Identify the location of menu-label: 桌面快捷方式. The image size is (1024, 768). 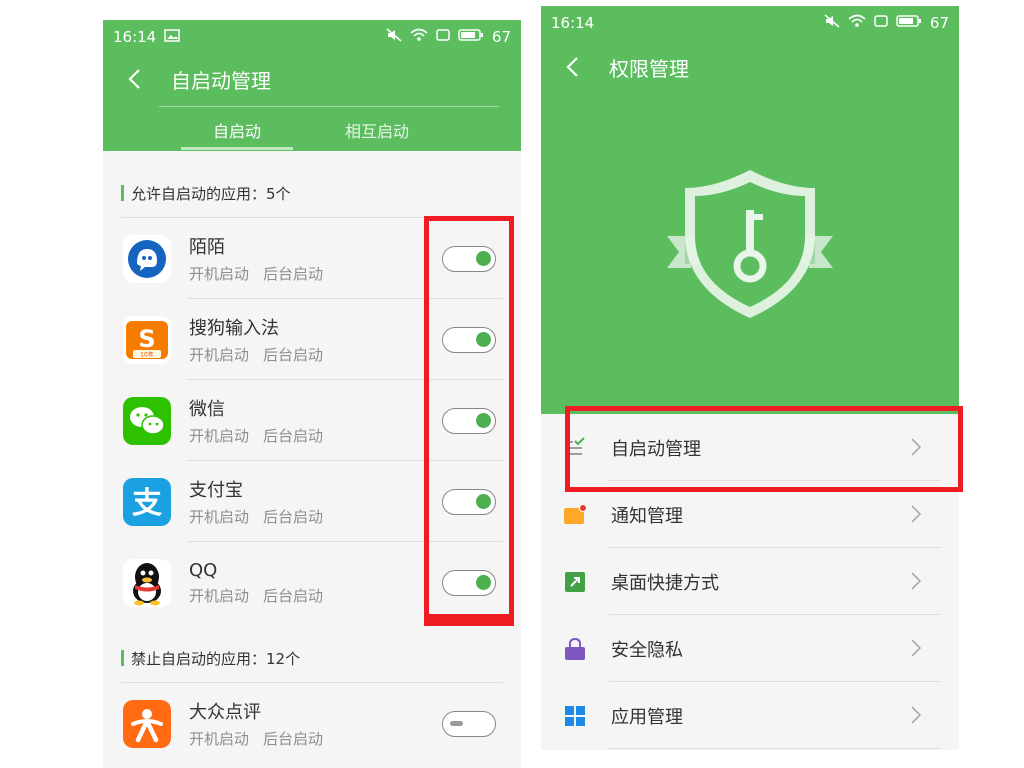
(665, 583).